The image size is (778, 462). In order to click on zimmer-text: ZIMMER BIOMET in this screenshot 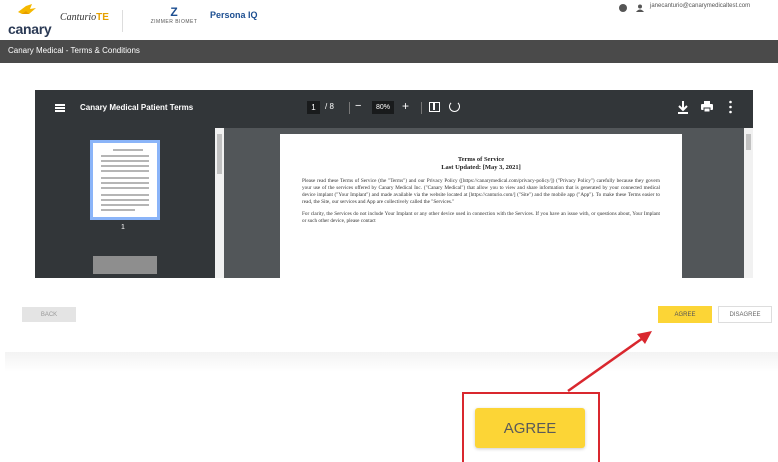, I will do `click(174, 22)`.